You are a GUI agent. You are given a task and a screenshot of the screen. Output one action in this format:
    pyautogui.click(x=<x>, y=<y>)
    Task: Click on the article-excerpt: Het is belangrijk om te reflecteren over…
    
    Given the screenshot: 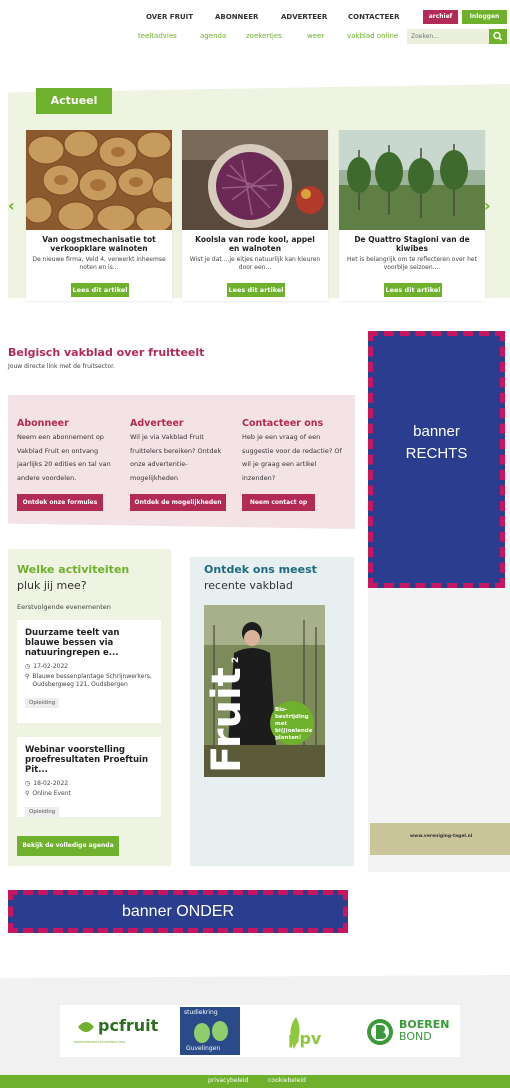 What is the action you would take?
    pyautogui.click(x=412, y=263)
    